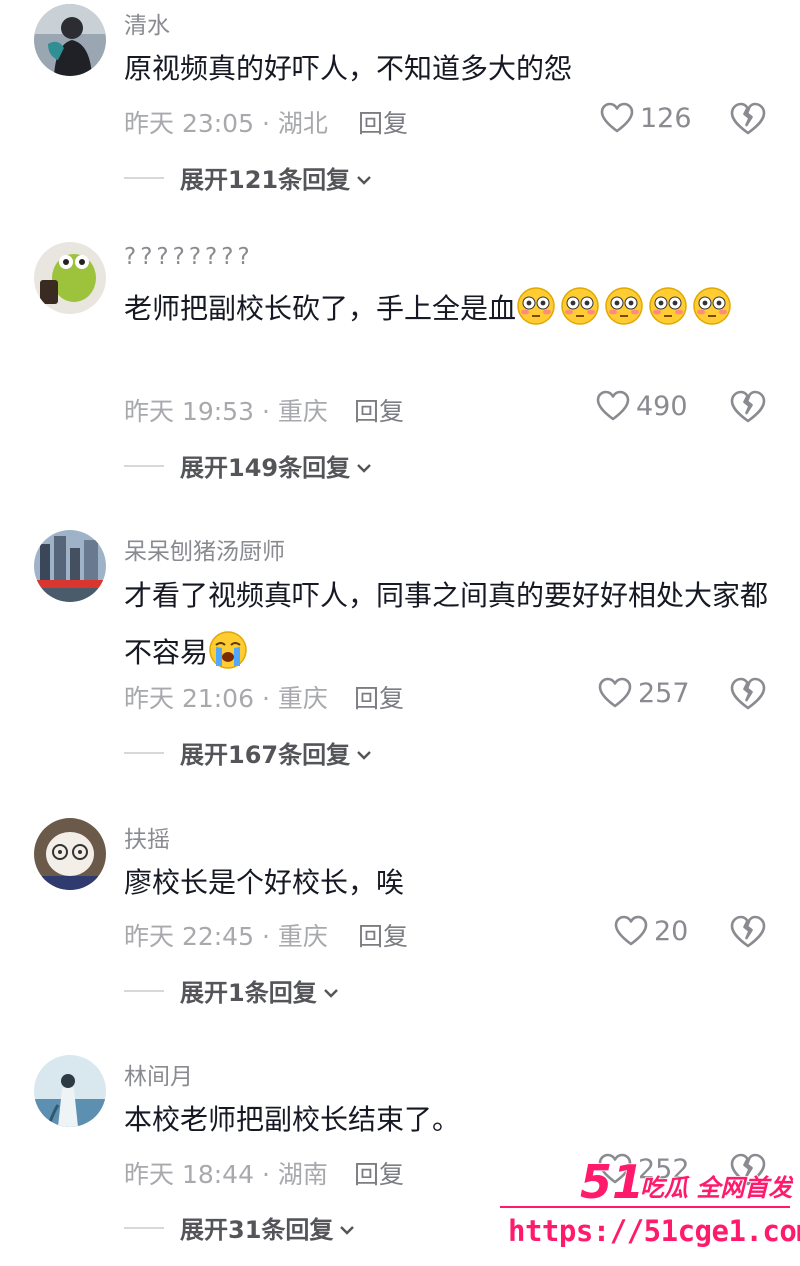 This screenshot has width=800, height=1266. Describe the element at coordinates (449, 624) in the screenshot. I see `comment-text: 才看了视频真吓人，同事之间真的要好好相处大家都不容易` at that location.